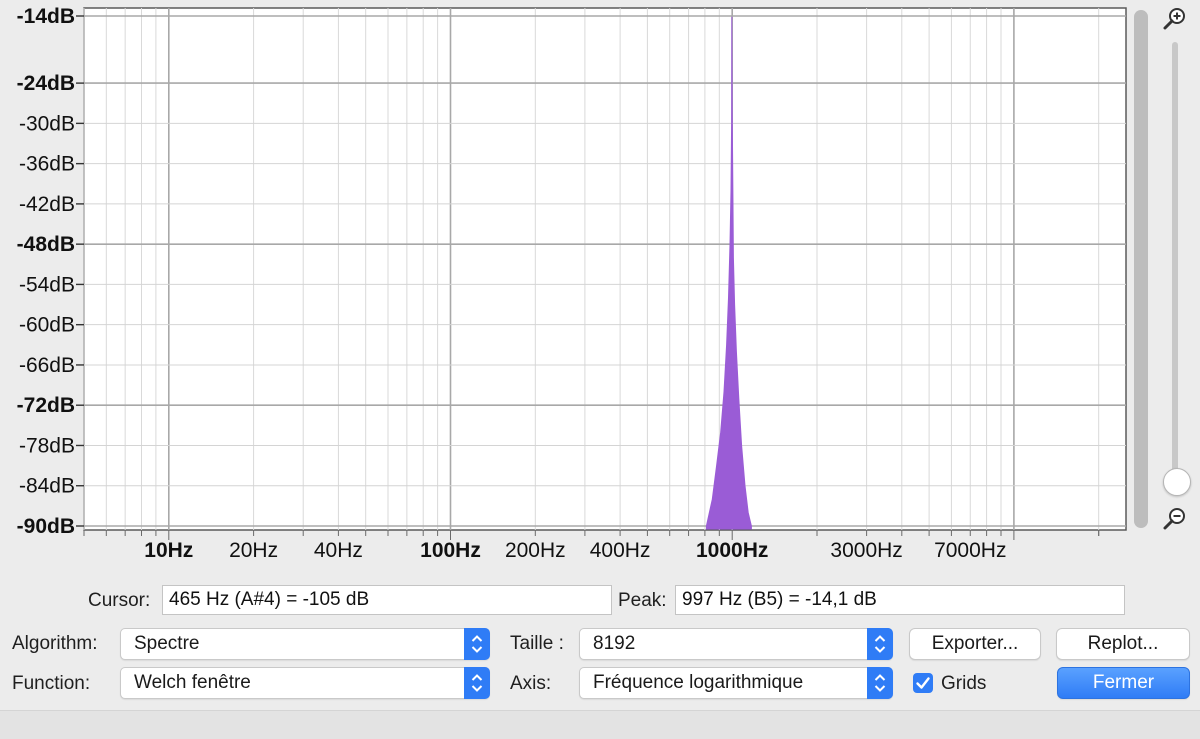 Image resolution: width=1200 pixels, height=739 pixels. Describe the element at coordinates (600, 724) in the screenshot. I see `window-bottom-bar` at that location.